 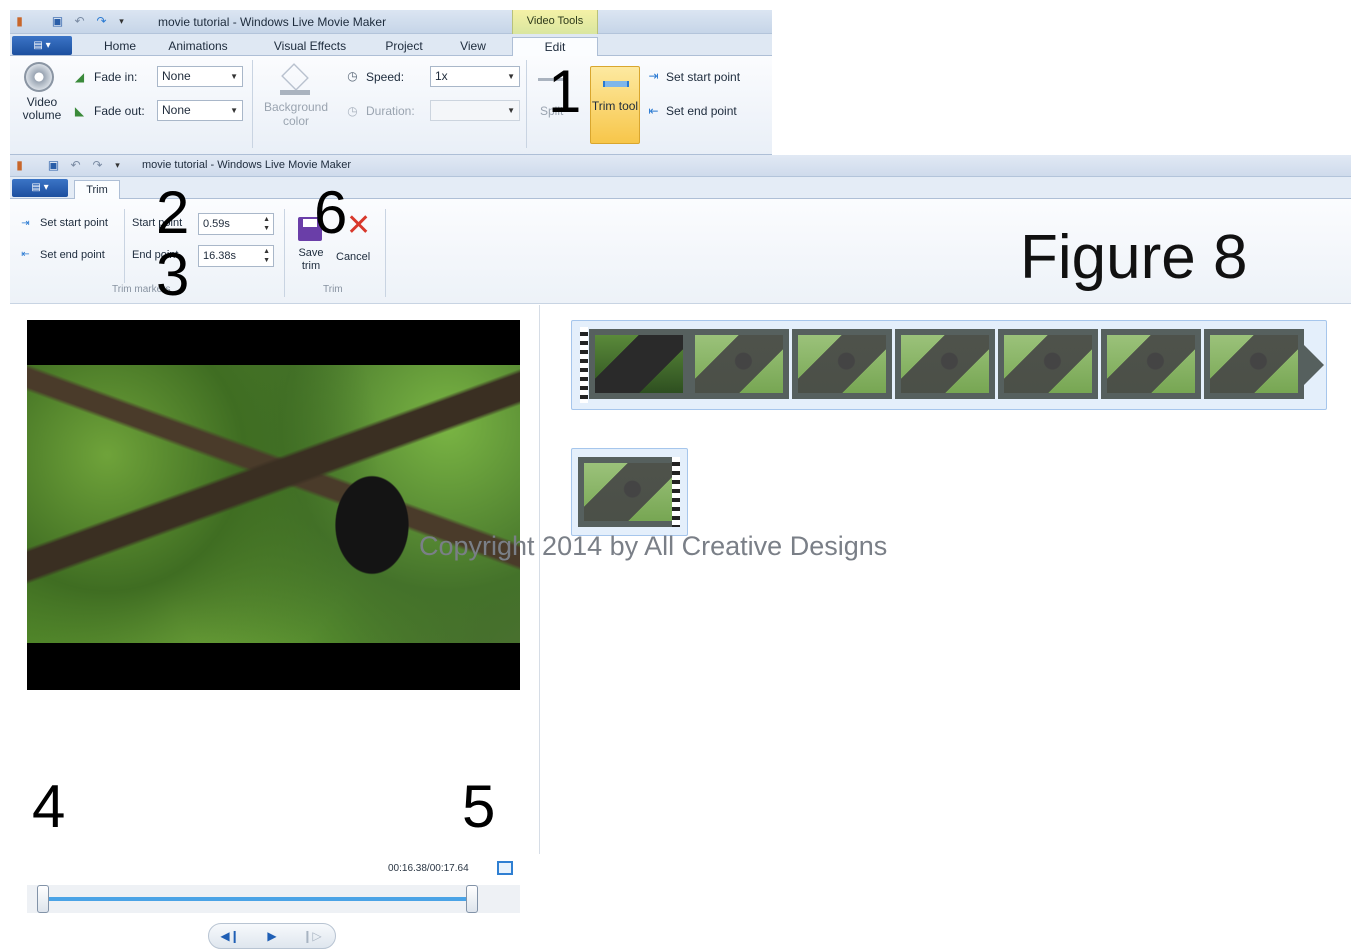 I want to click on callout-6: 6, so click(x=331, y=212).